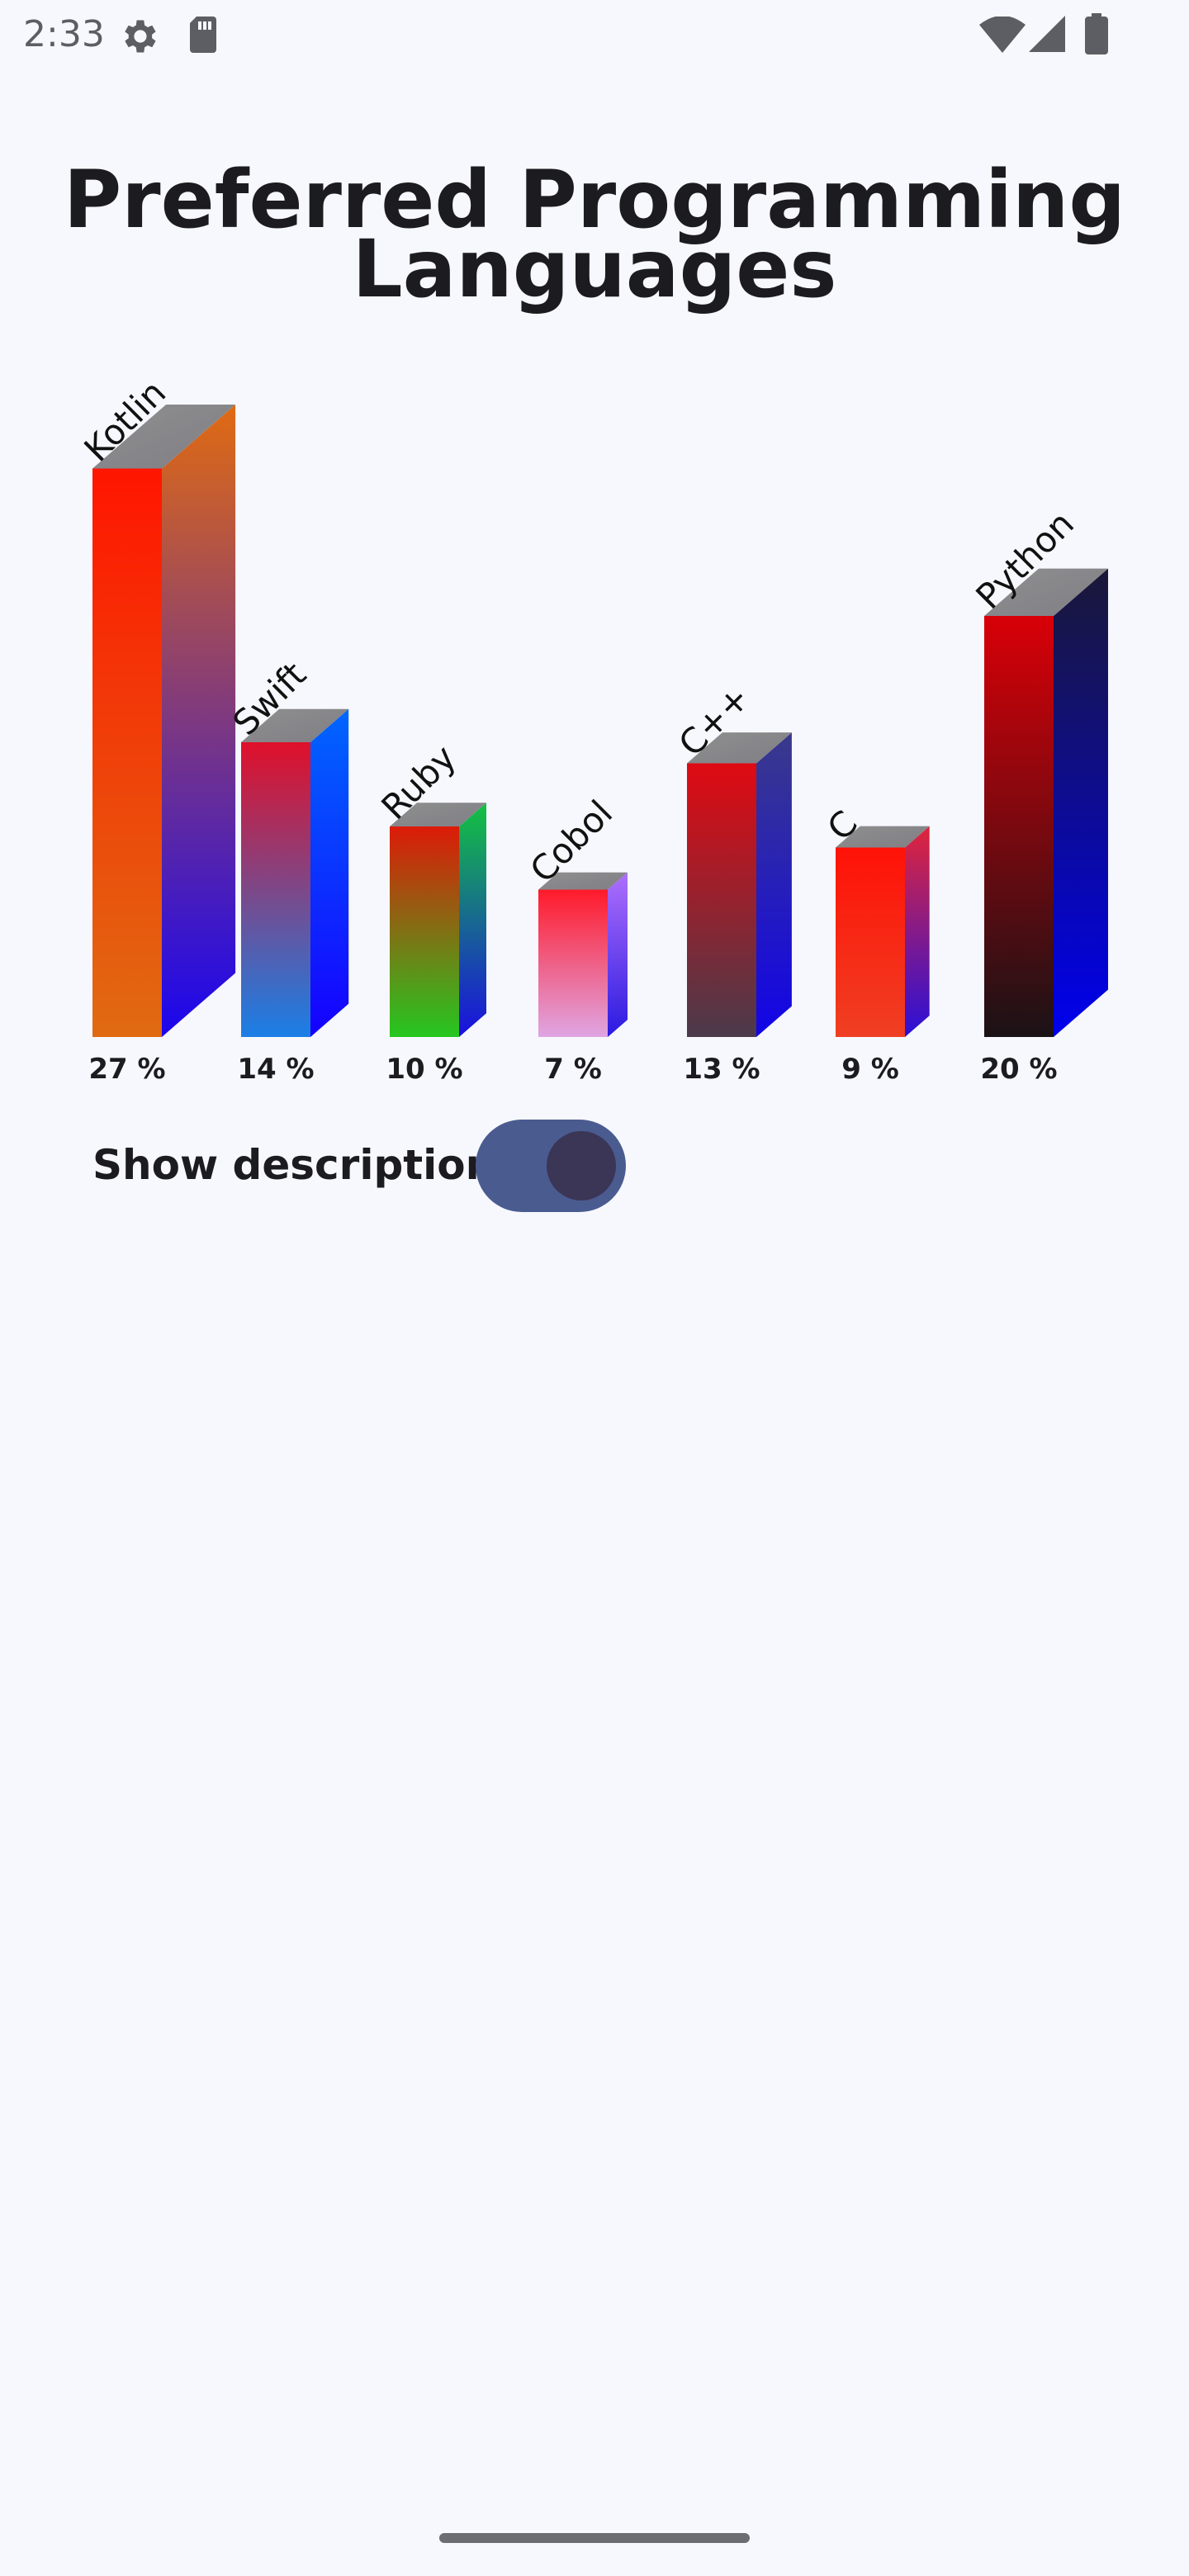  What do you see at coordinates (203, 35) in the screenshot?
I see `sd-card-icon` at bounding box center [203, 35].